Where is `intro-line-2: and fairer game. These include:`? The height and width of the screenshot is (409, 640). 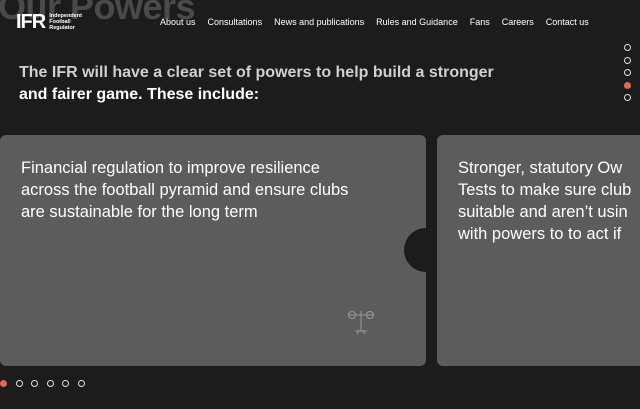 intro-line-2: and fairer game. These include: is located at coordinates (139, 94).